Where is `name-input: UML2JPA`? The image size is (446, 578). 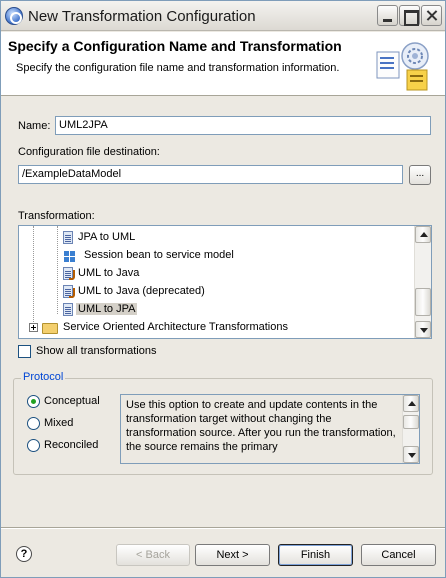
name-input: UML2JPA is located at coordinates (243, 125).